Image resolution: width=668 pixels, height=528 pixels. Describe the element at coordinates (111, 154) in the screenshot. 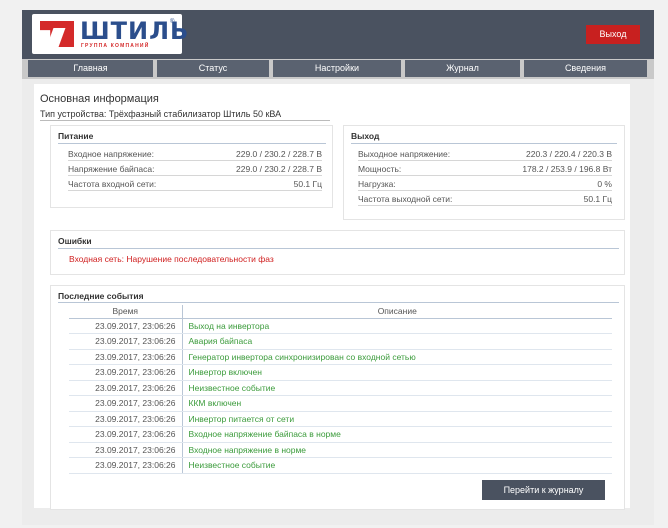

I see `input-voltage-label: Входное напряжение:` at that location.